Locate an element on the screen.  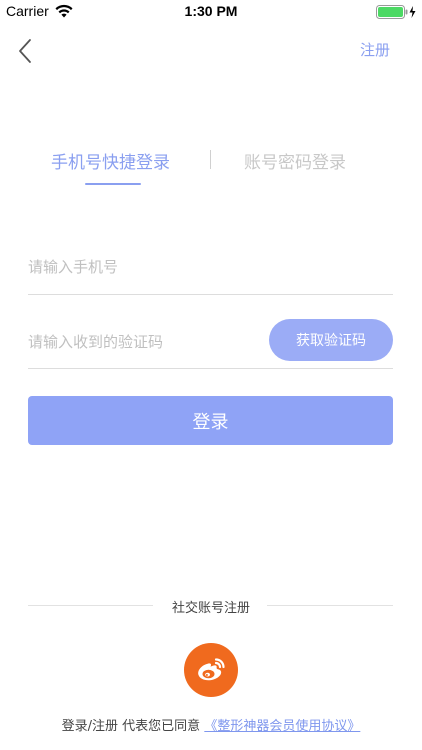
phone-field is located at coordinates (210, 267).